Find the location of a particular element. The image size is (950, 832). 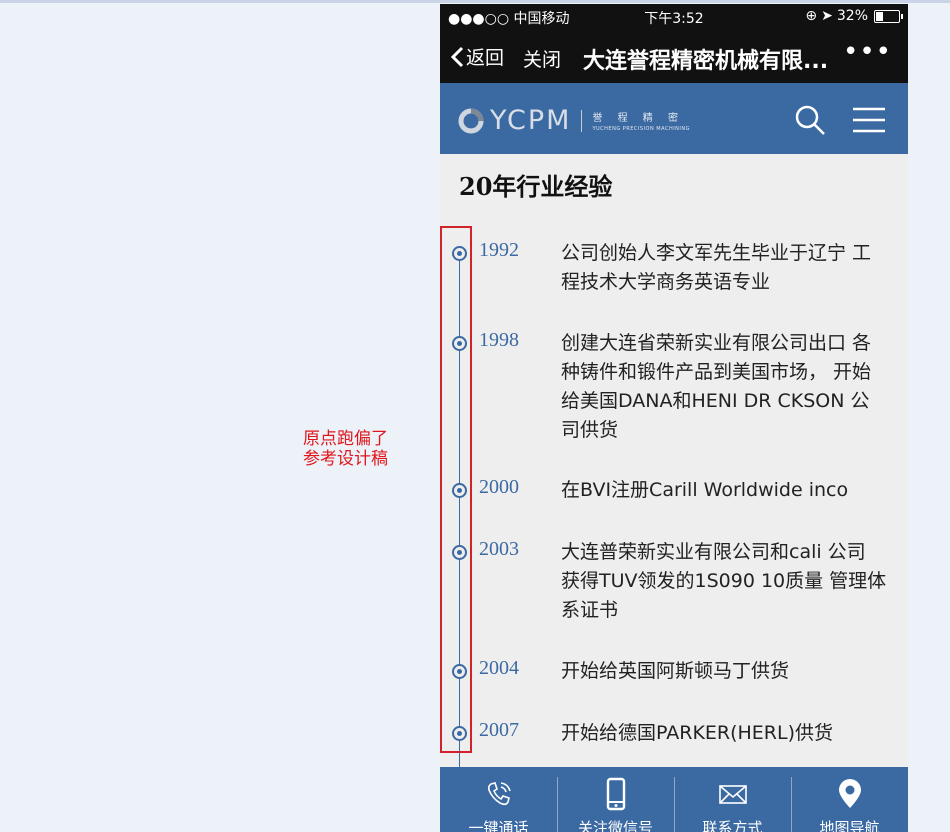

wechat-navbar: 返回 关闭 大连誉程精密机械有限... ••• is located at coordinates (674, 57).